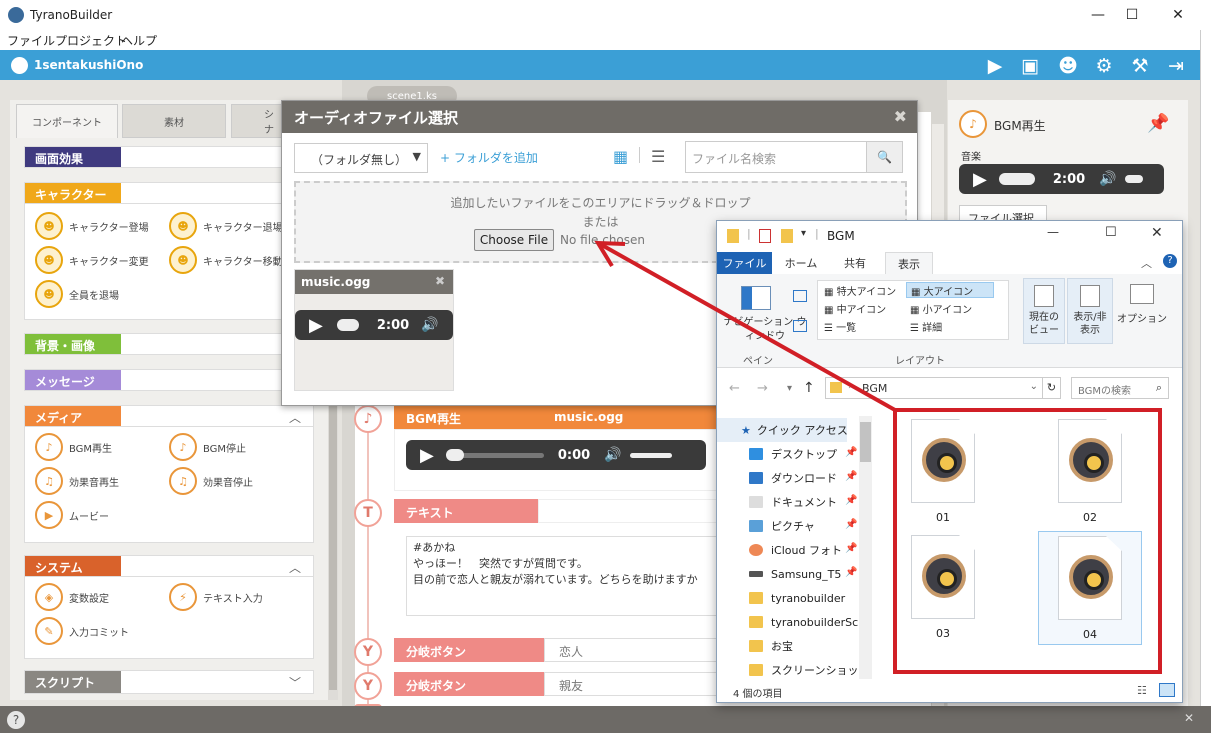  I want to click on choose-file-button: Choose File, so click(514, 240).